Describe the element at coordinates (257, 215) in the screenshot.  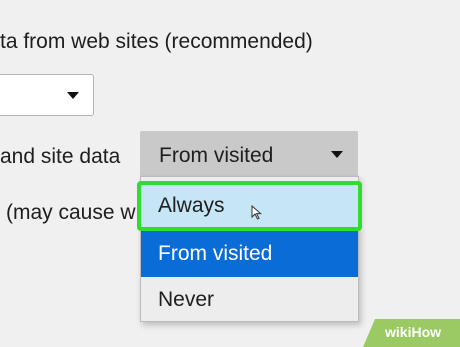
I see `mouse-cursor-icon` at that location.